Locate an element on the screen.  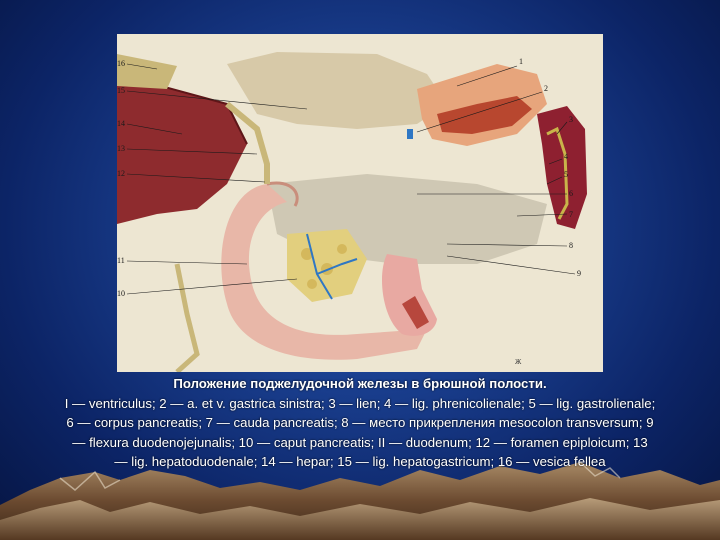
figure-label-4: 4 is located at coordinates (566, 156).